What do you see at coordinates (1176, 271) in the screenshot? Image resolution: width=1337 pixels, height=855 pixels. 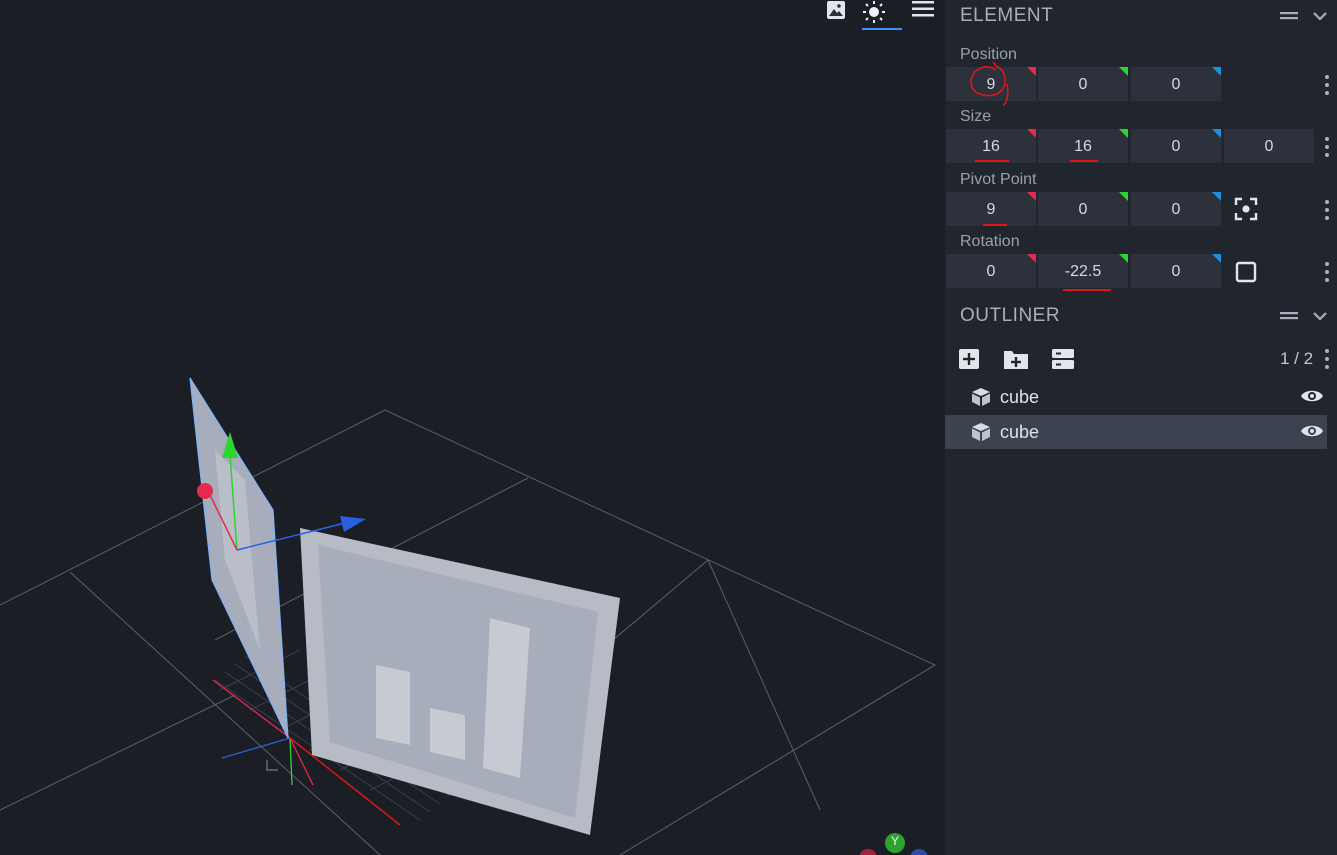 I see `rotation-z-input: 0` at bounding box center [1176, 271].